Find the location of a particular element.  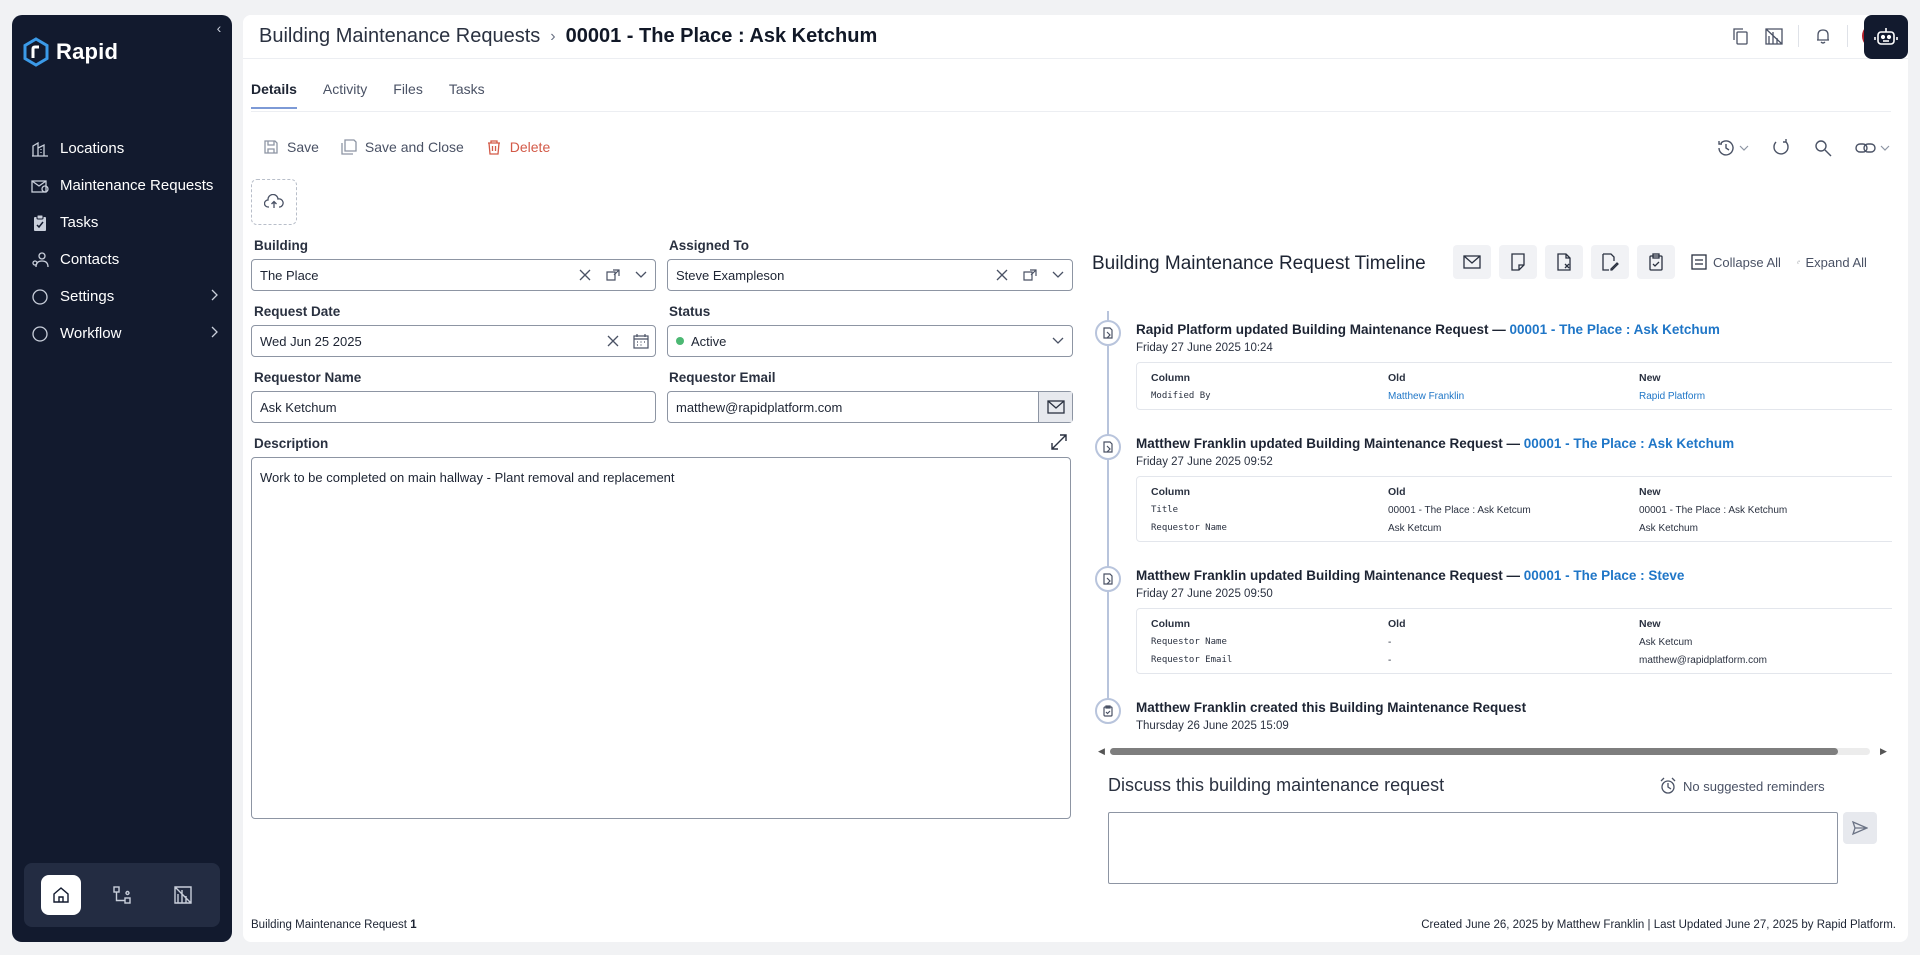

tab-files: Files is located at coordinates (408, 95).